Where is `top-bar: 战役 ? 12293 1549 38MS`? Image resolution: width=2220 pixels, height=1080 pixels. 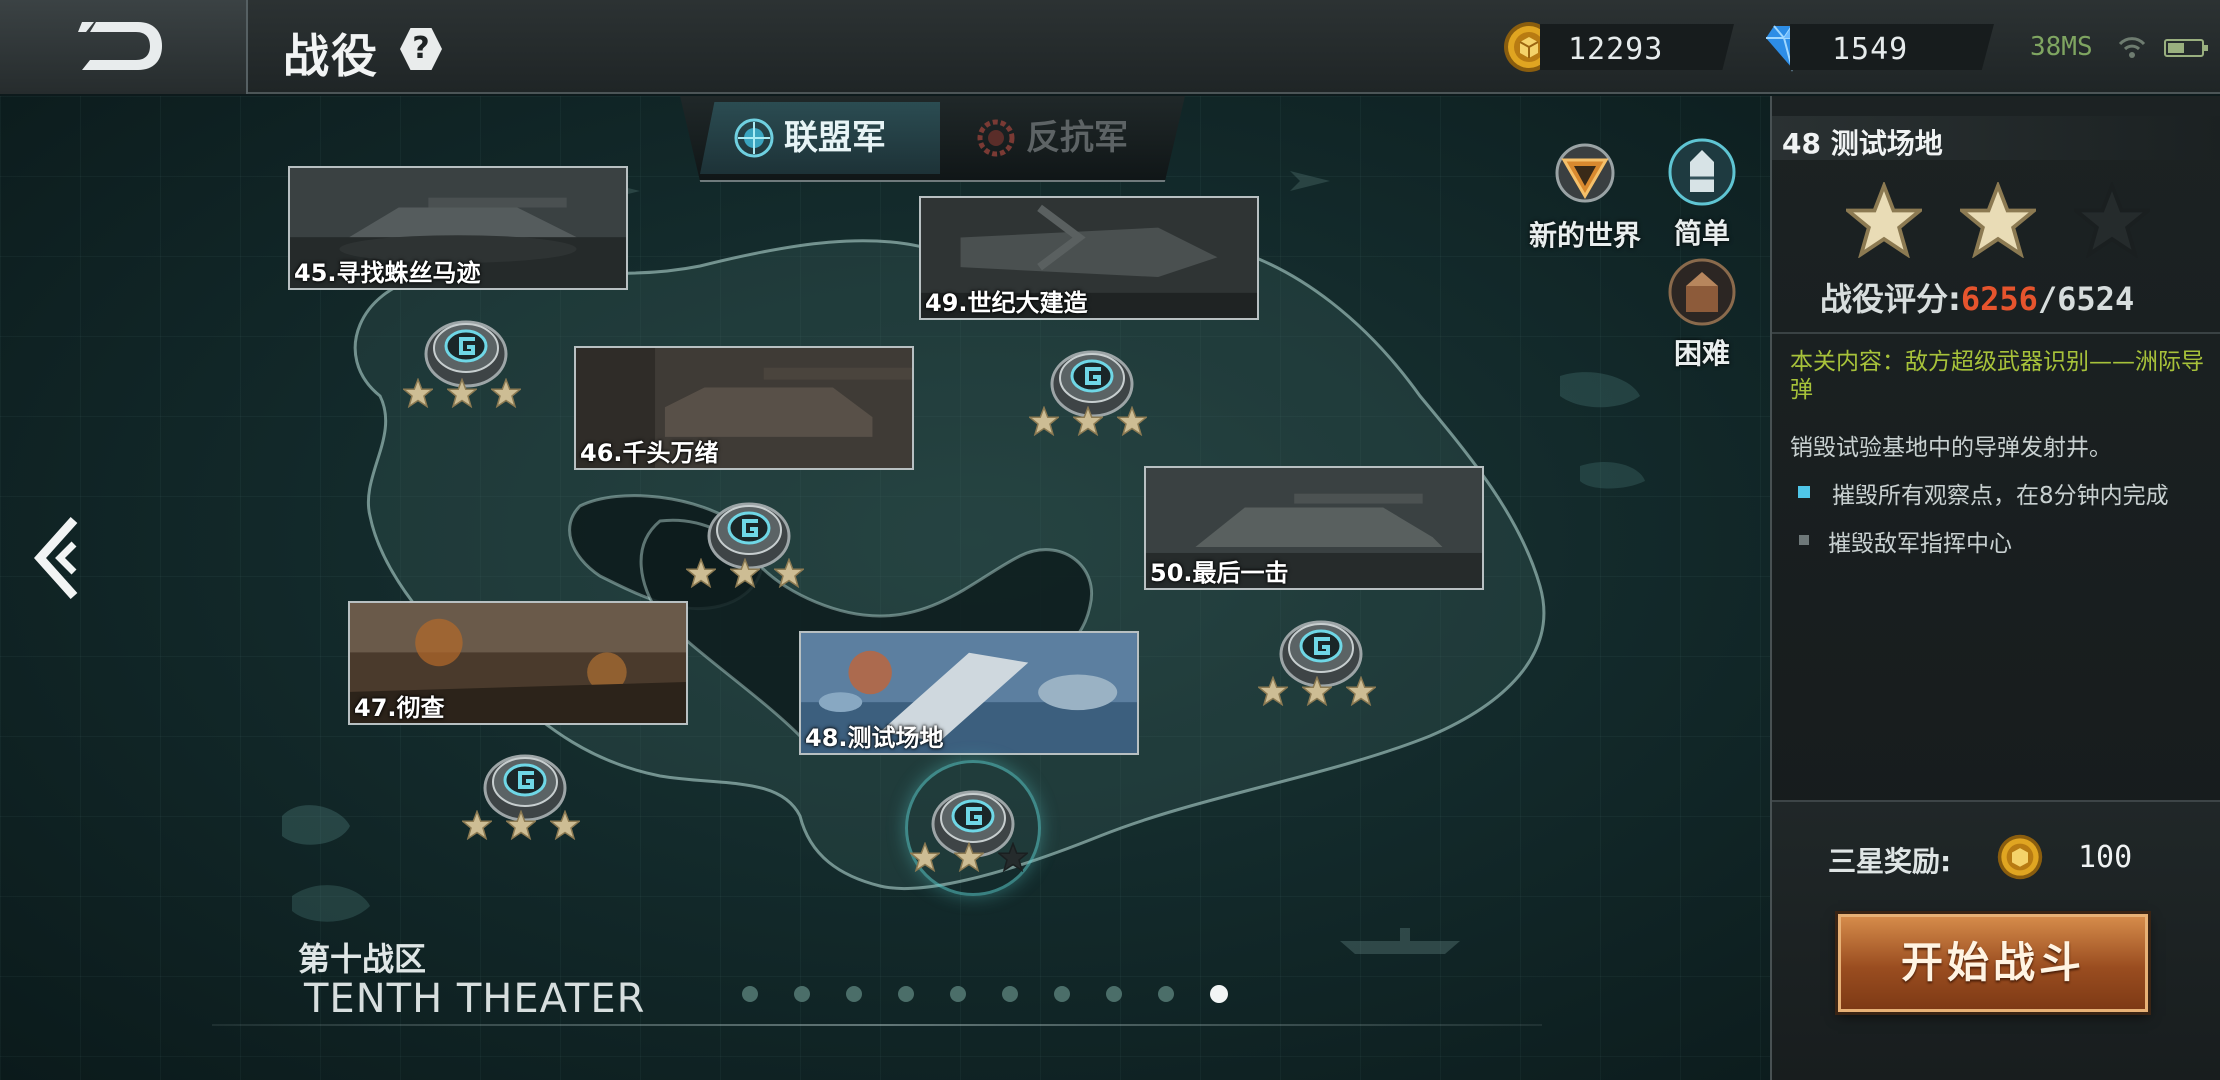
top-bar: 战役 ? 12293 1549 38MS is located at coordinates (1110, 47).